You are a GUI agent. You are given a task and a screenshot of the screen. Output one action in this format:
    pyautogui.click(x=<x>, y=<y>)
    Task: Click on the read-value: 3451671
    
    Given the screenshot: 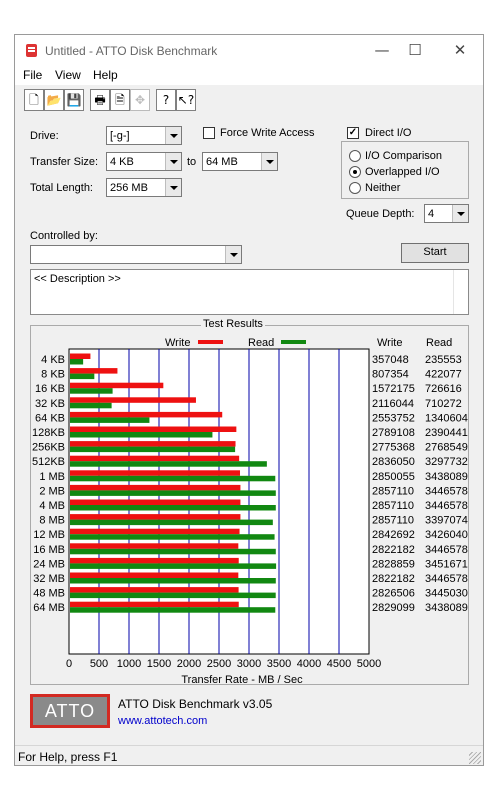 What is the action you would take?
    pyautogui.click(x=446, y=564)
    